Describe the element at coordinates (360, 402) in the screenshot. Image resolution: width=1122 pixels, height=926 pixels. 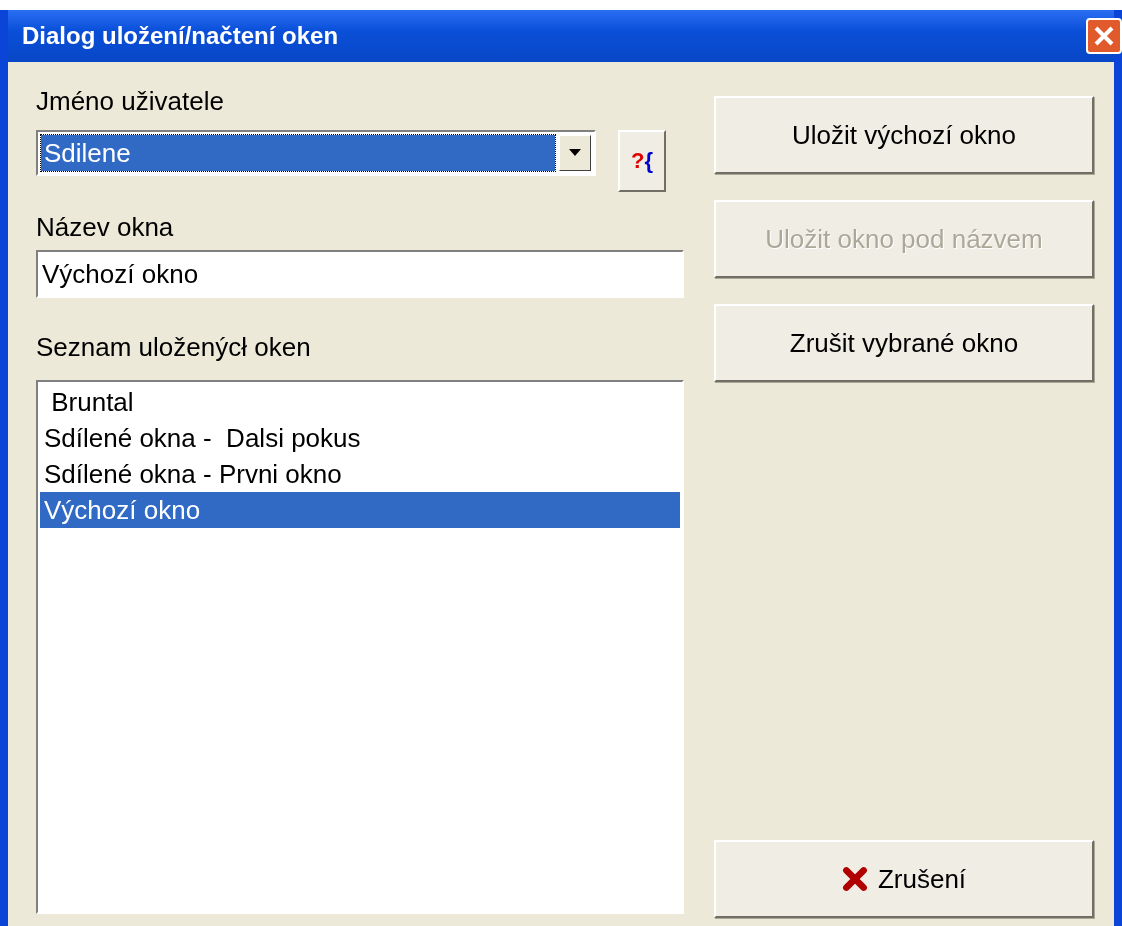
I see `list-item: Bruntal` at that location.